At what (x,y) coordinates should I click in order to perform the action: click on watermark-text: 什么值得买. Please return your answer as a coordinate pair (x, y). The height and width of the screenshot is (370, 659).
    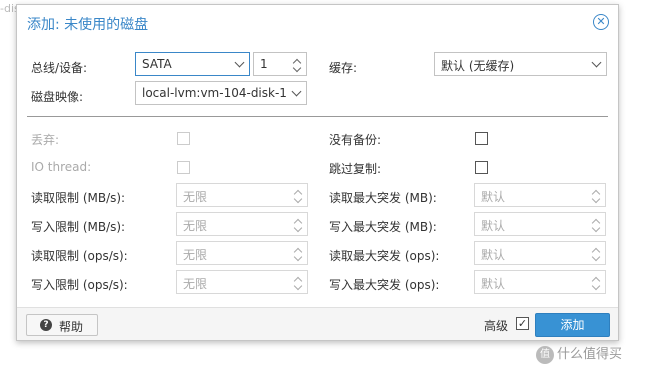
    Looking at the image, I should click on (590, 354).